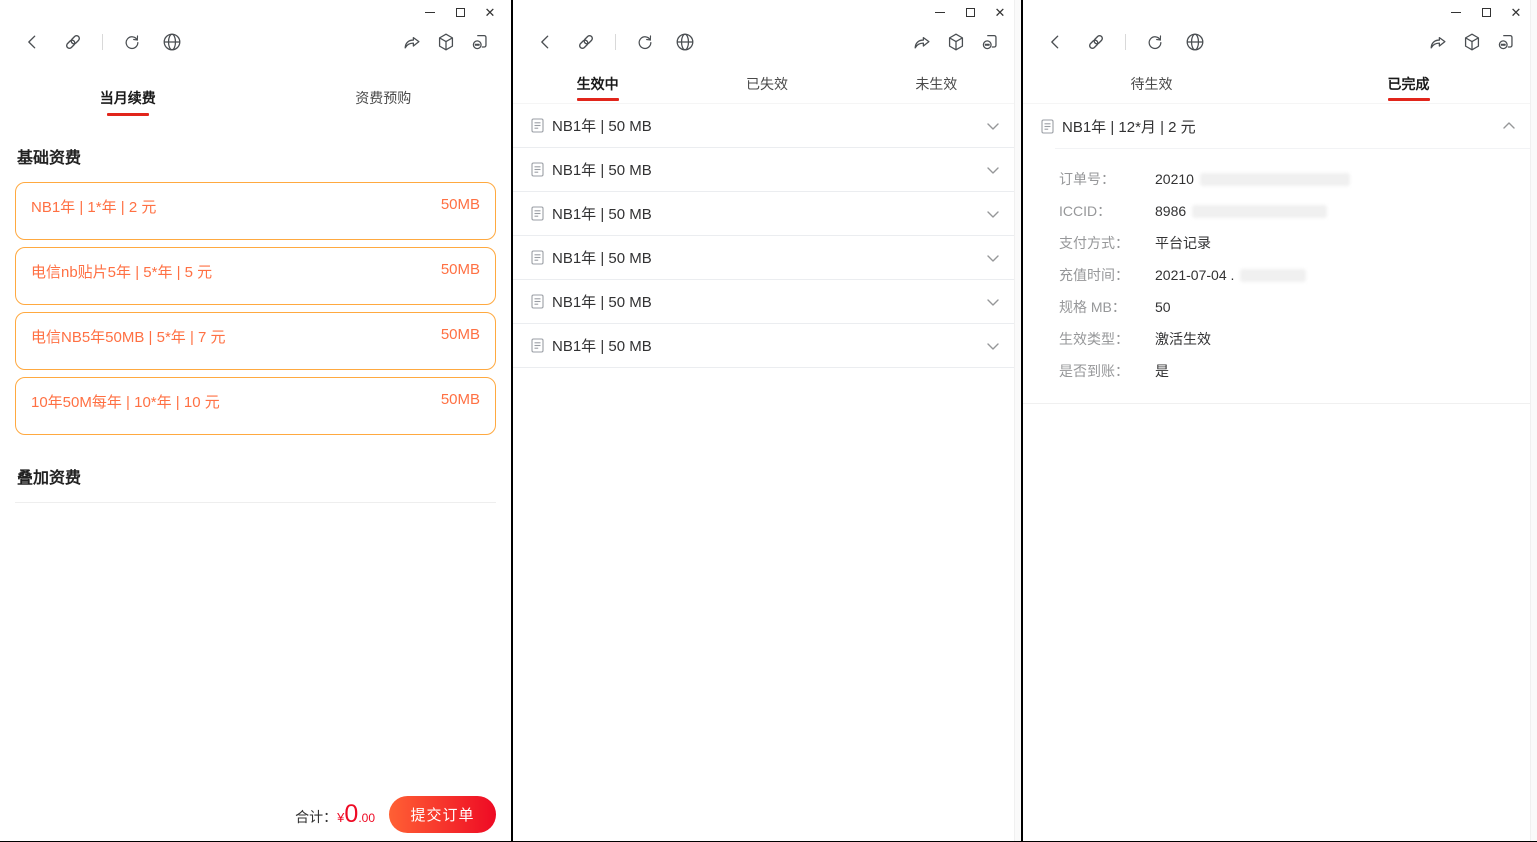  I want to click on tab-bar: 生效中 已失效 未生效, so click(767, 84).